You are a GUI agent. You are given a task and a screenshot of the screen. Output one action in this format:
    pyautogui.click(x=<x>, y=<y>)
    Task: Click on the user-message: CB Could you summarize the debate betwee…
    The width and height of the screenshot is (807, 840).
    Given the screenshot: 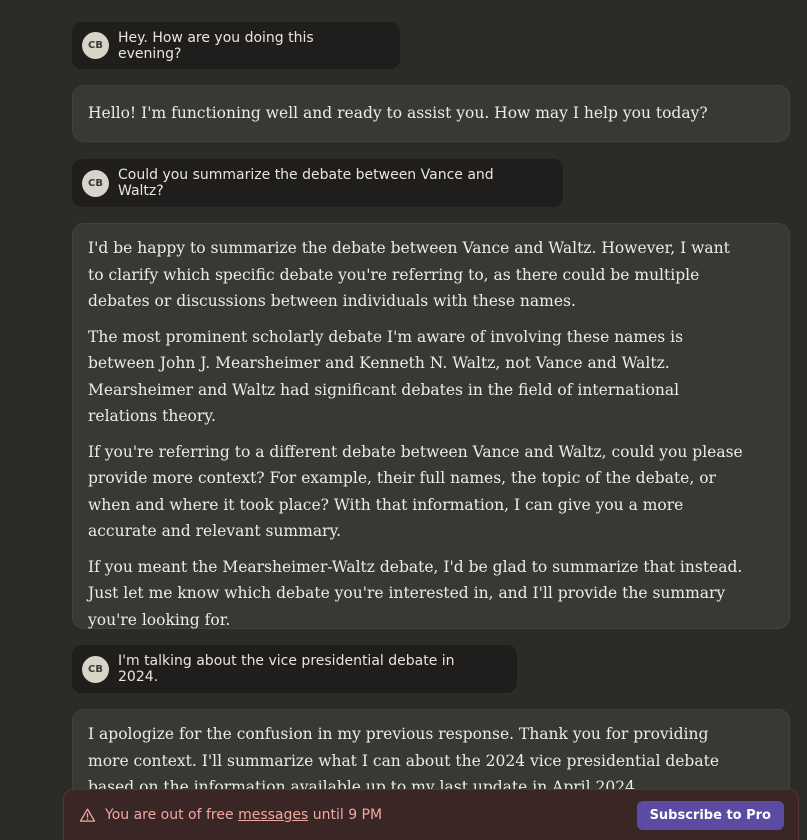 What is the action you would take?
    pyautogui.click(x=317, y=183)
    